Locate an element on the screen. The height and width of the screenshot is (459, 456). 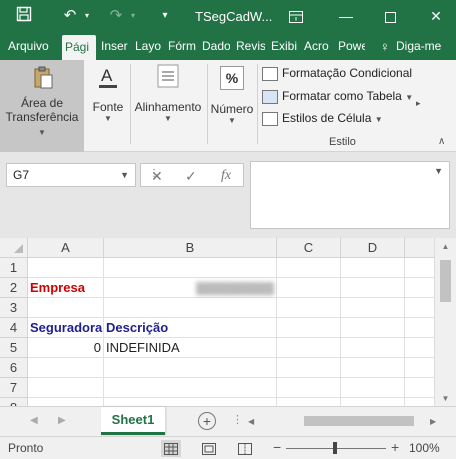
horizontal-scrollbar: ◀ ▶ is located at coordinates (344, 421).